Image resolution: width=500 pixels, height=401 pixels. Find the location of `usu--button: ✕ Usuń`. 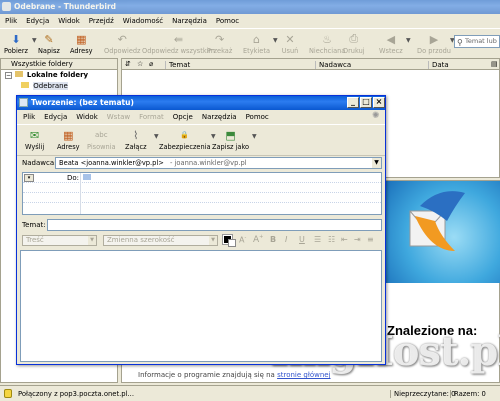

usu--button: ✕ Usuń is located at coordinates (290, 43).